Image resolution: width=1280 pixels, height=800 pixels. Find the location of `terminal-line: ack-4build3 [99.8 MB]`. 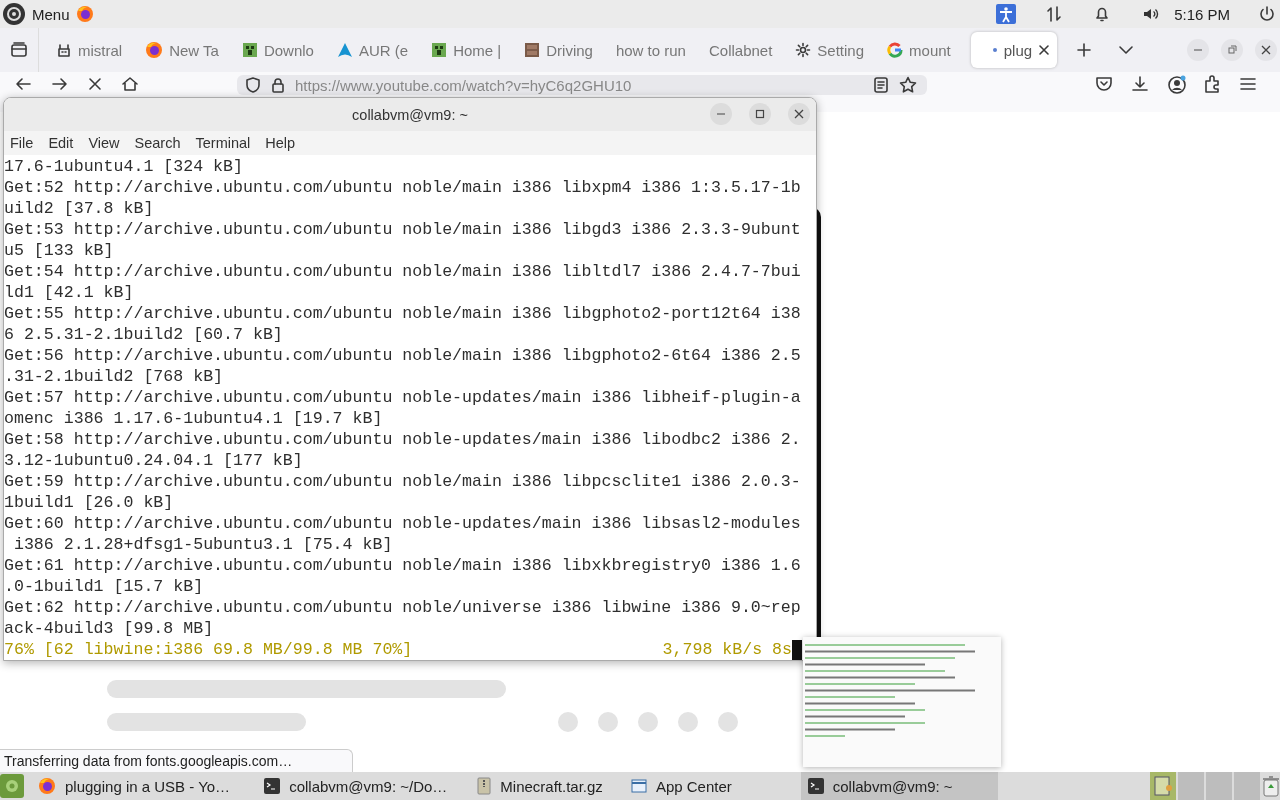

terminal-line: ack-4build3 [99.8 MB] is located at coordinates (109, 628).